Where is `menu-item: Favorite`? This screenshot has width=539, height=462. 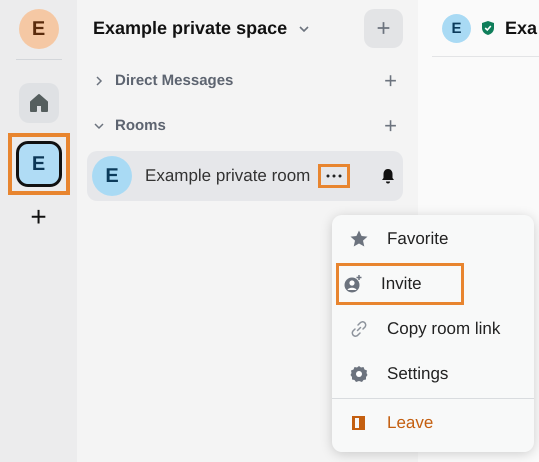 menu-item: Favorite is located at coordinates (432, 239).